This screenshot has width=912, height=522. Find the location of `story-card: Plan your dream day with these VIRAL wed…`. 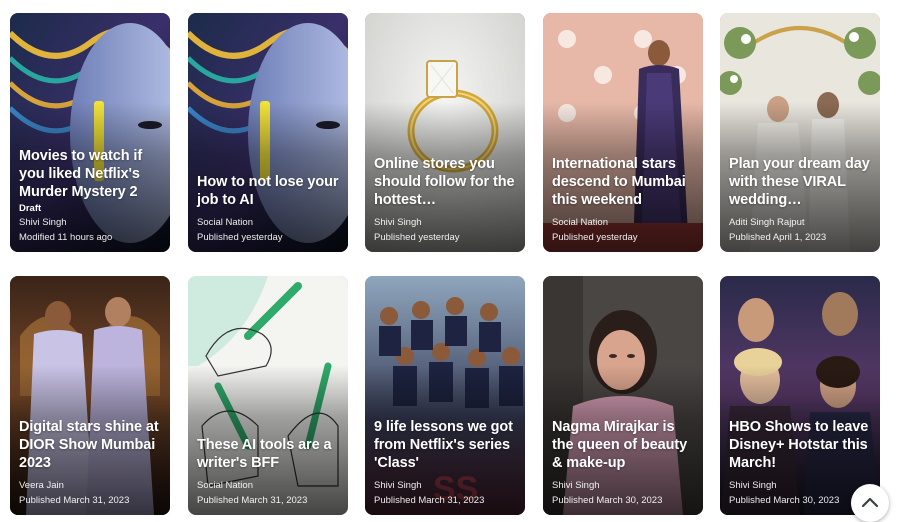

story-card: Plan your dream day with these VIRAL wed… is located at coordinates (800, 132).